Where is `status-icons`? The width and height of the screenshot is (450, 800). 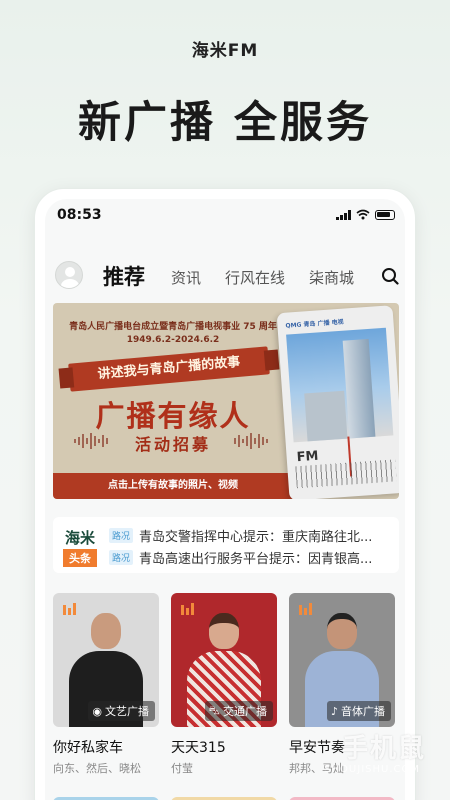
status-icons is located at coordinates (365, 214).